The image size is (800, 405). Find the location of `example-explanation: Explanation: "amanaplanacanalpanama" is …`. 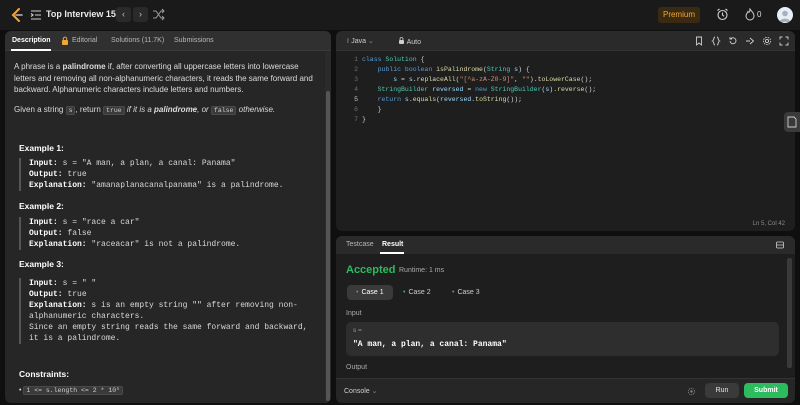

example-explanation: Explanation: "amanaplanacanalpanama" is … is located at coordinates (174, 185).